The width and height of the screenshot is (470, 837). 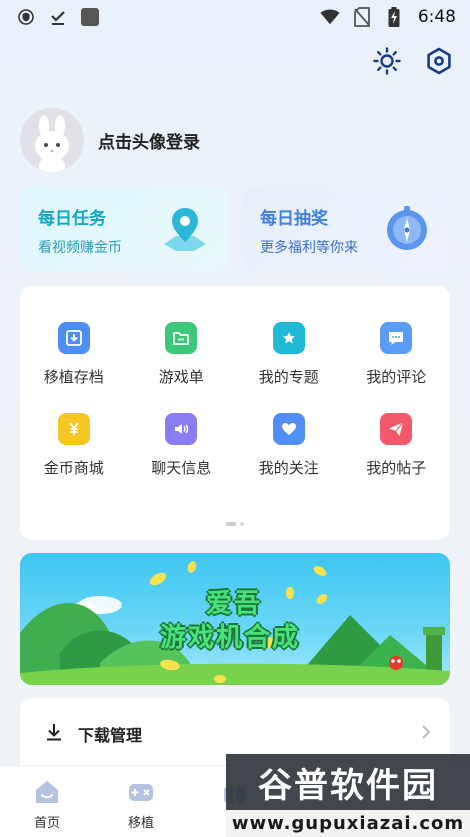 I want to click on grid-item-label: 我的专题, so click(x=288, y=377).